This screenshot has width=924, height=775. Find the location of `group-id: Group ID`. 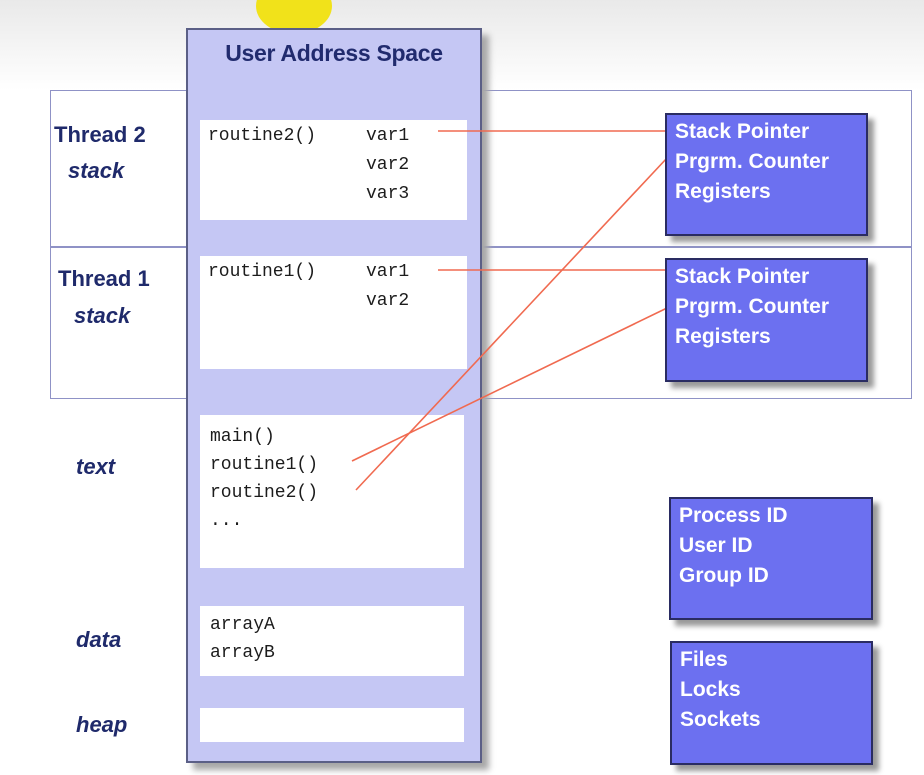

group-id: Group ID is located at coordinates (724, 575).